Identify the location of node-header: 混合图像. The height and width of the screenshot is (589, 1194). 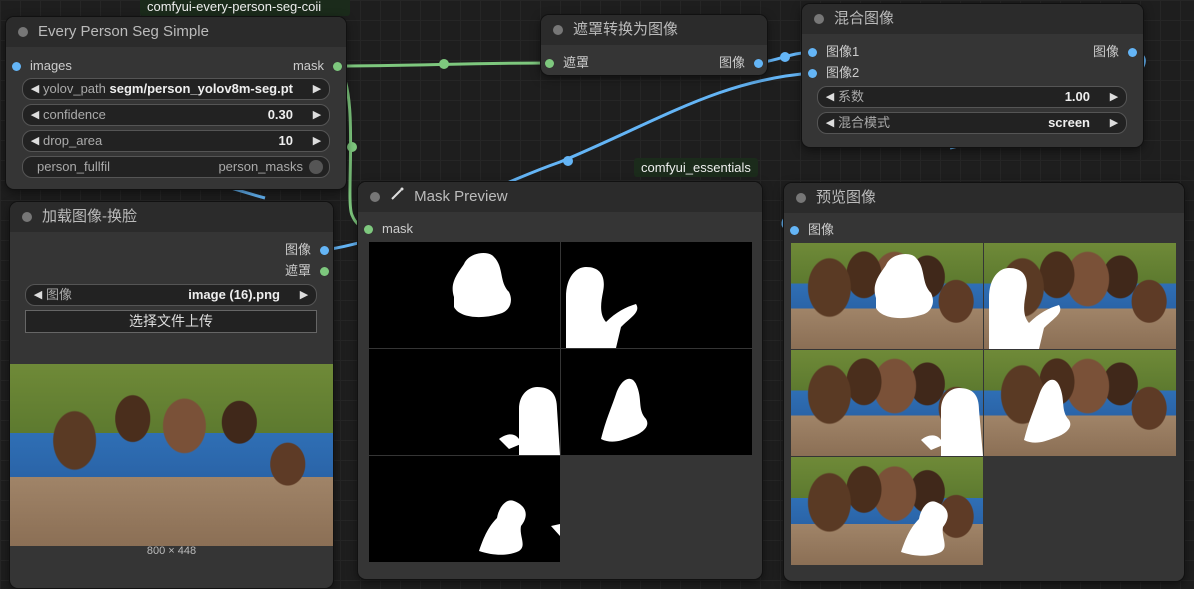
(972, 19).